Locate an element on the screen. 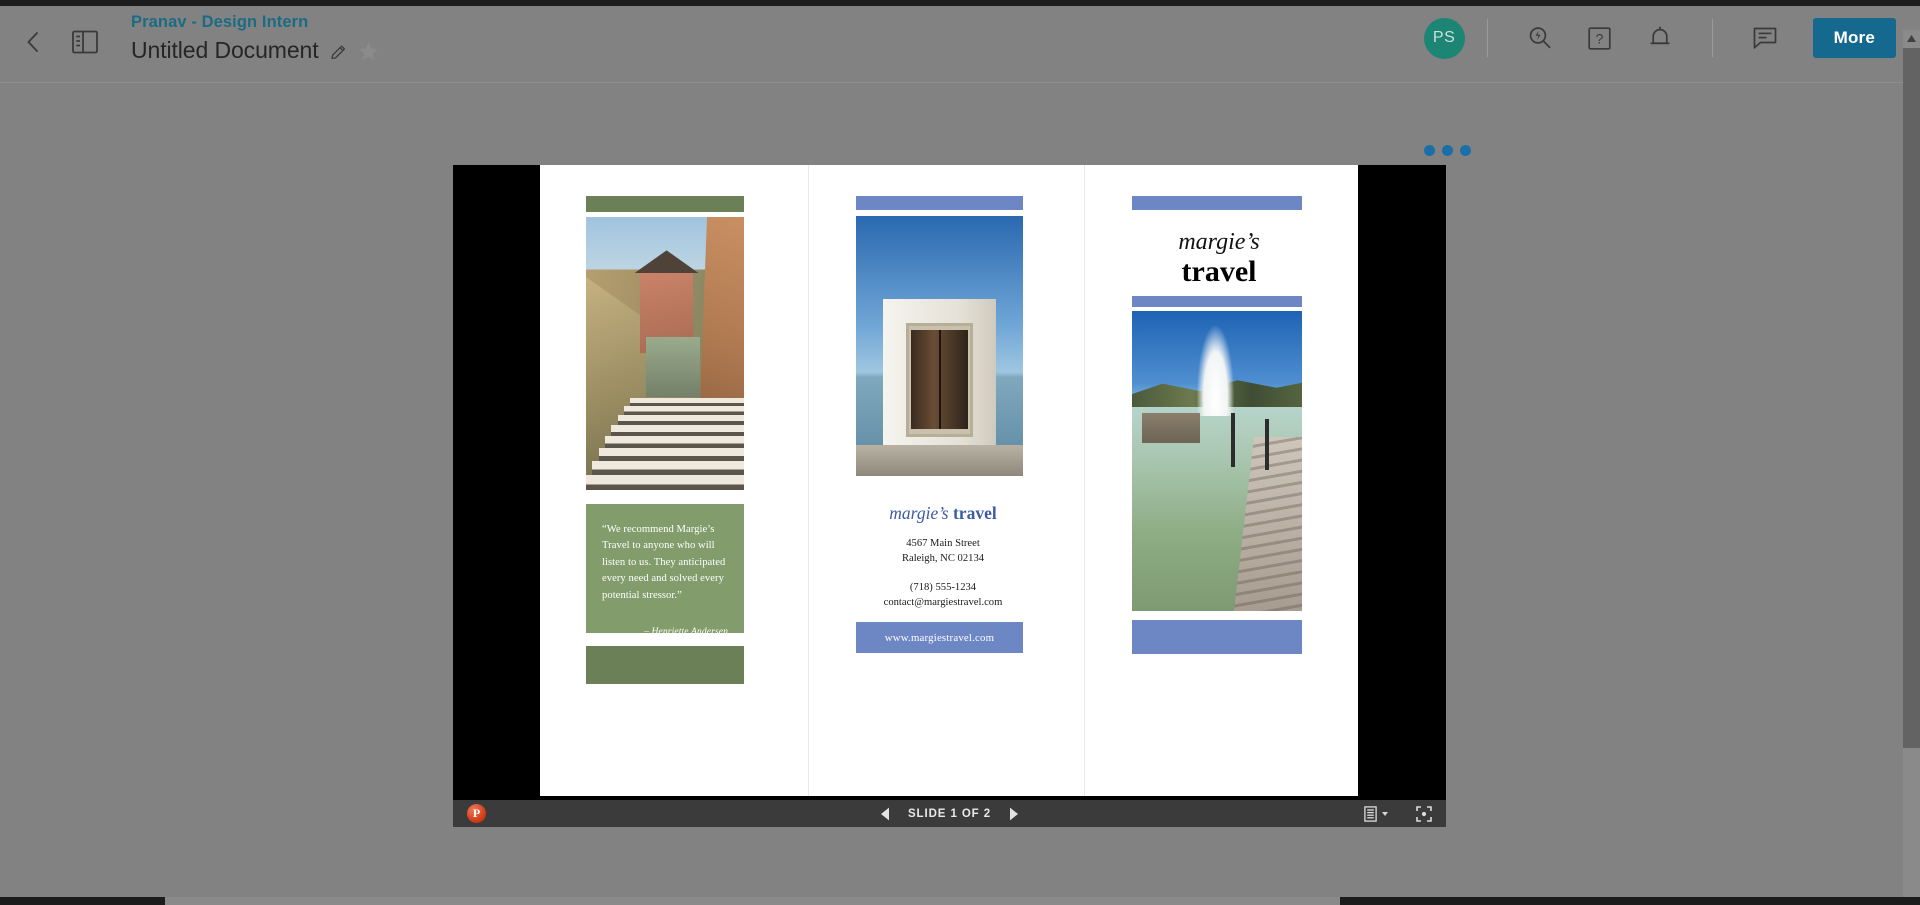 Image resolution: width=1920 pixels, height=905 pixels. slide-toolbar: P SLIDE 1 OF 2 is located at coordinates (949, 813).